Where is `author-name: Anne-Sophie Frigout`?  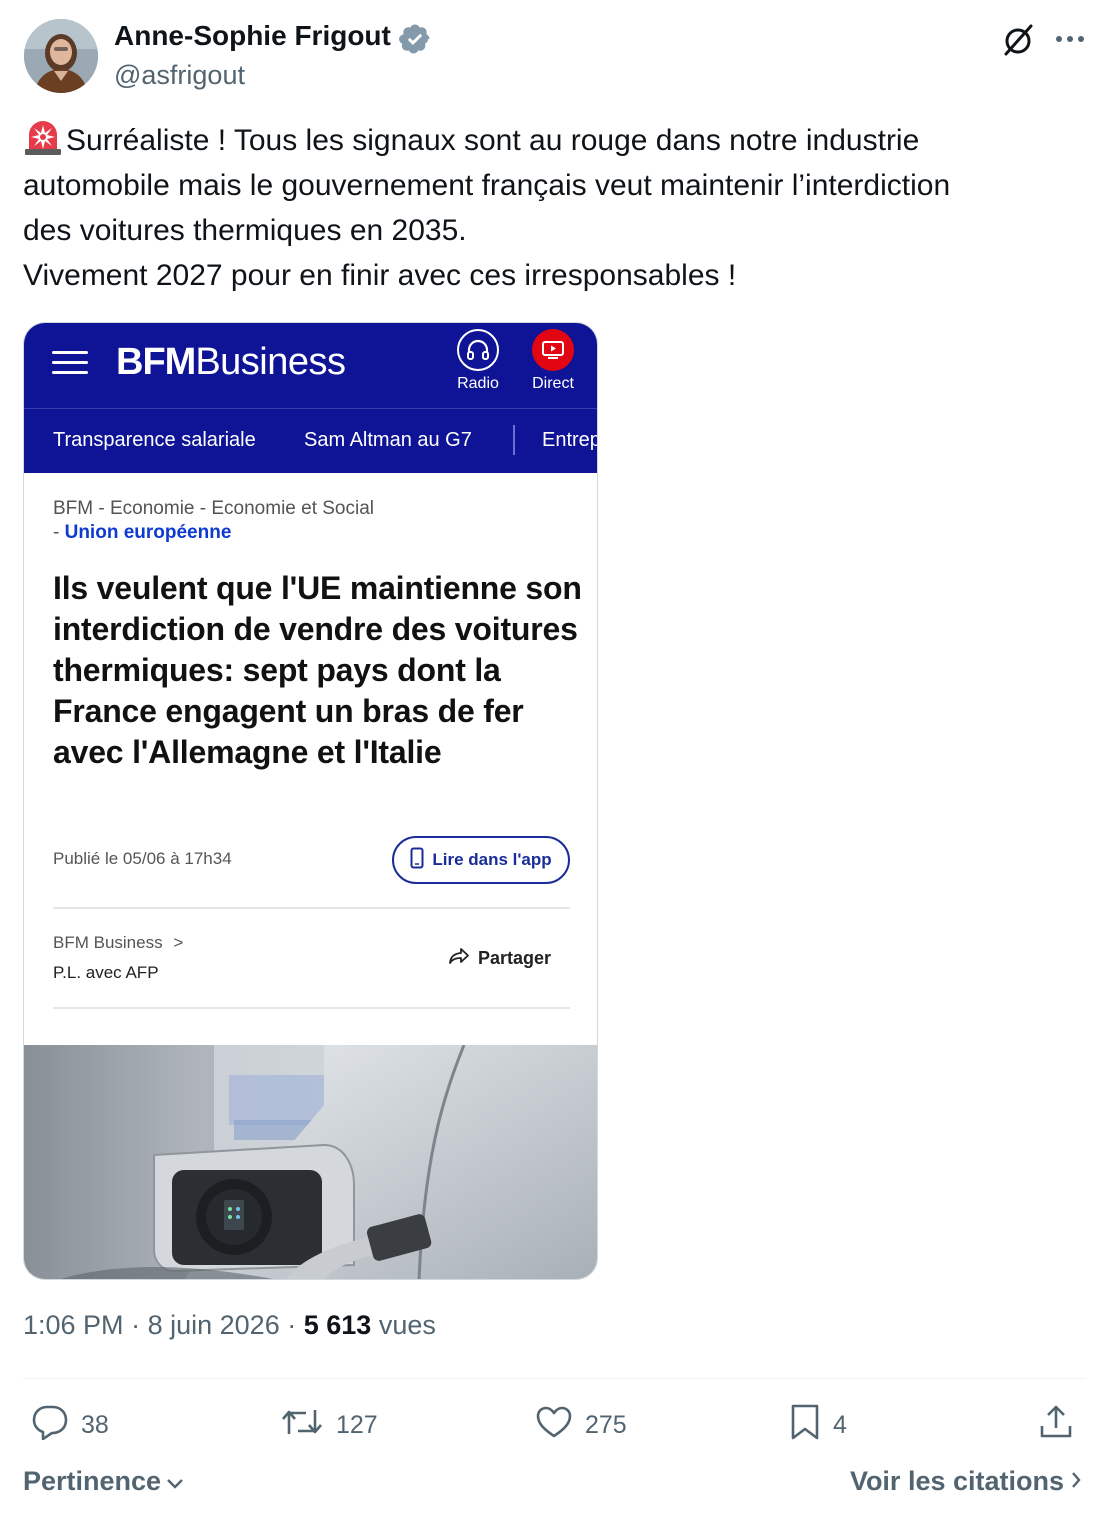 author-name: Anne-Sophie Frigout is located at coordinates (252, 36).